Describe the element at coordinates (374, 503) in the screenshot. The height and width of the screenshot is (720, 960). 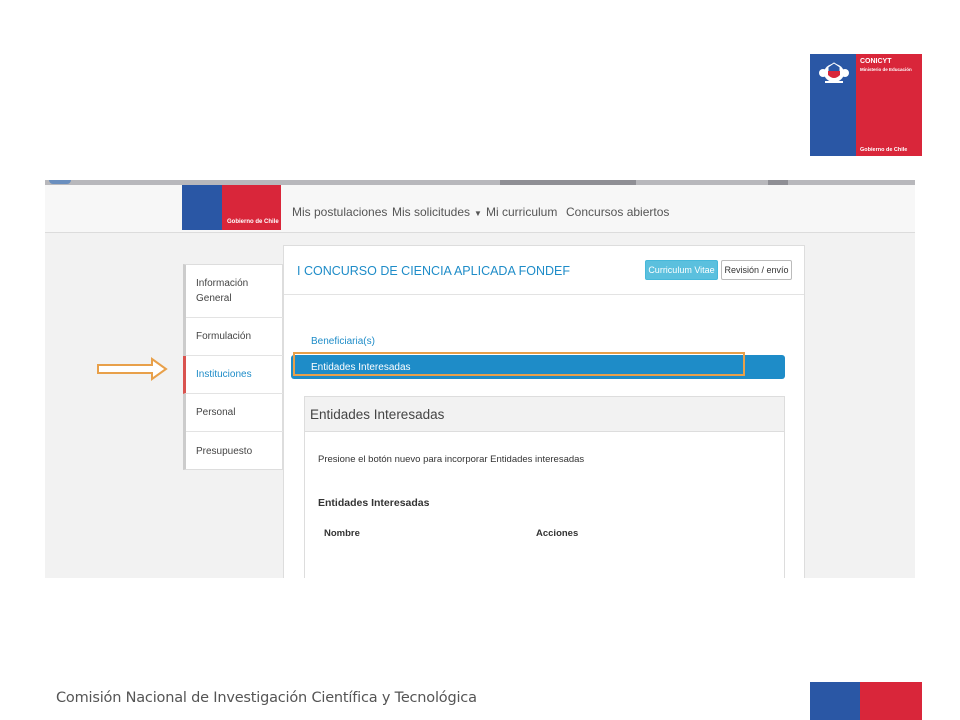
I see `section-subtitle: Entidades Interesadas` at that location.